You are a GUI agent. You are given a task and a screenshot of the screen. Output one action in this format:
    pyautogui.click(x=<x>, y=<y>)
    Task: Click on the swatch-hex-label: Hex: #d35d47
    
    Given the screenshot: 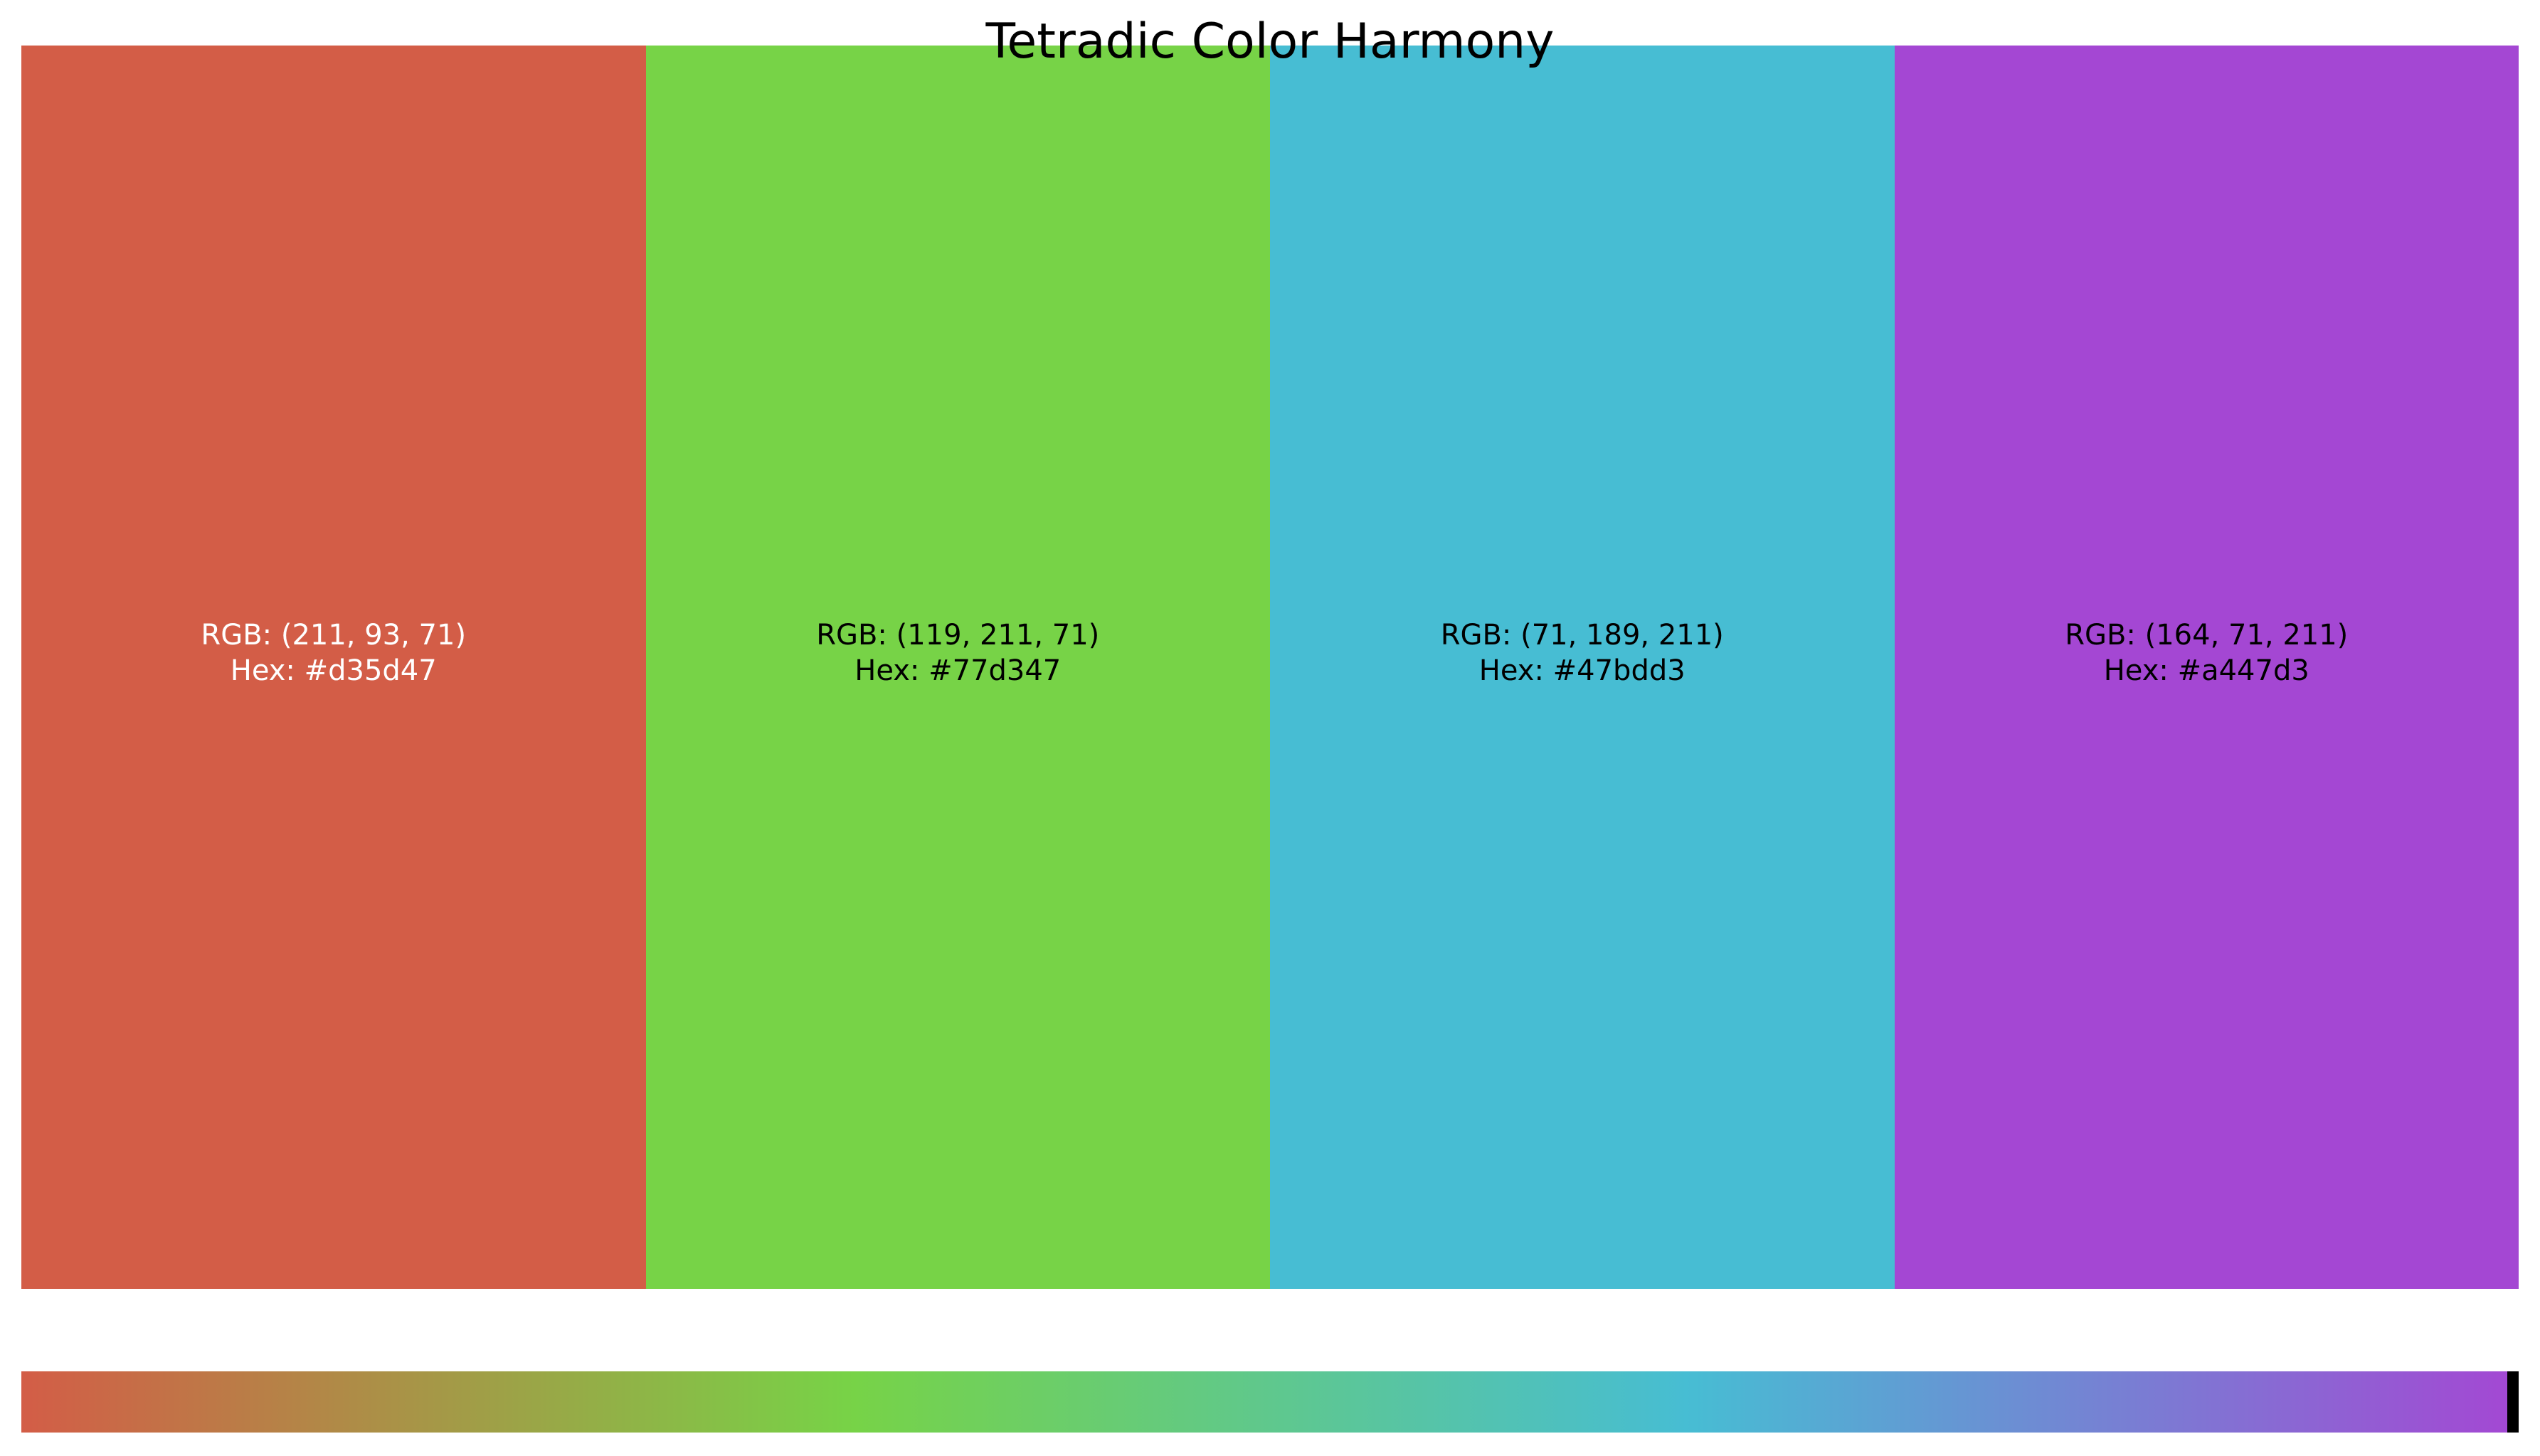 What is the action you would take?
    pyautogui.click(x=333, y=670)
    